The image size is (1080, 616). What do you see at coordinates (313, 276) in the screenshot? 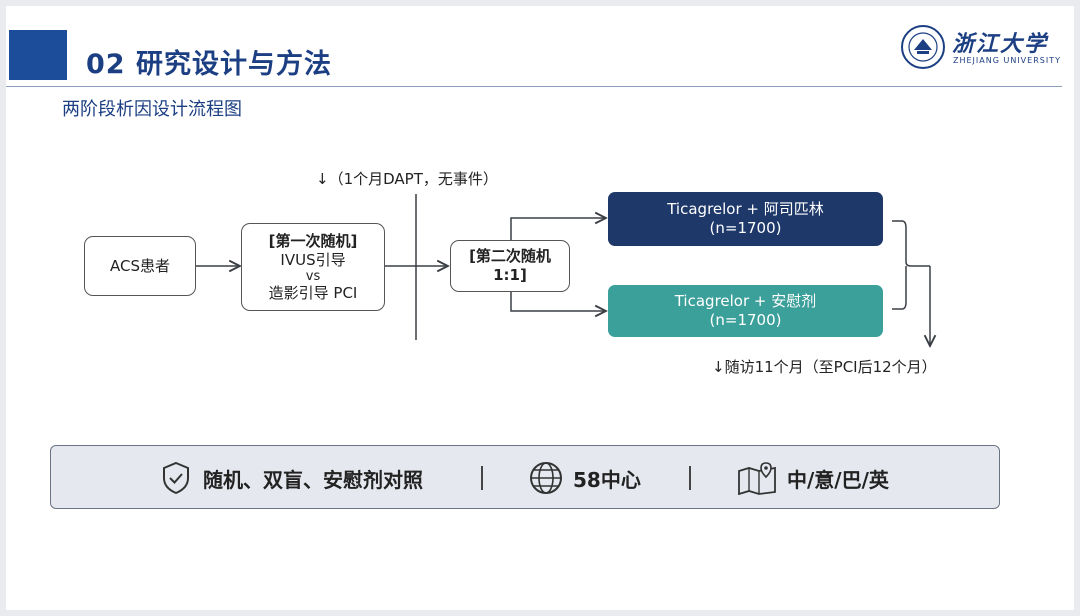
I see `first-randomization-vs: vs` at bounding box center [313, 276].